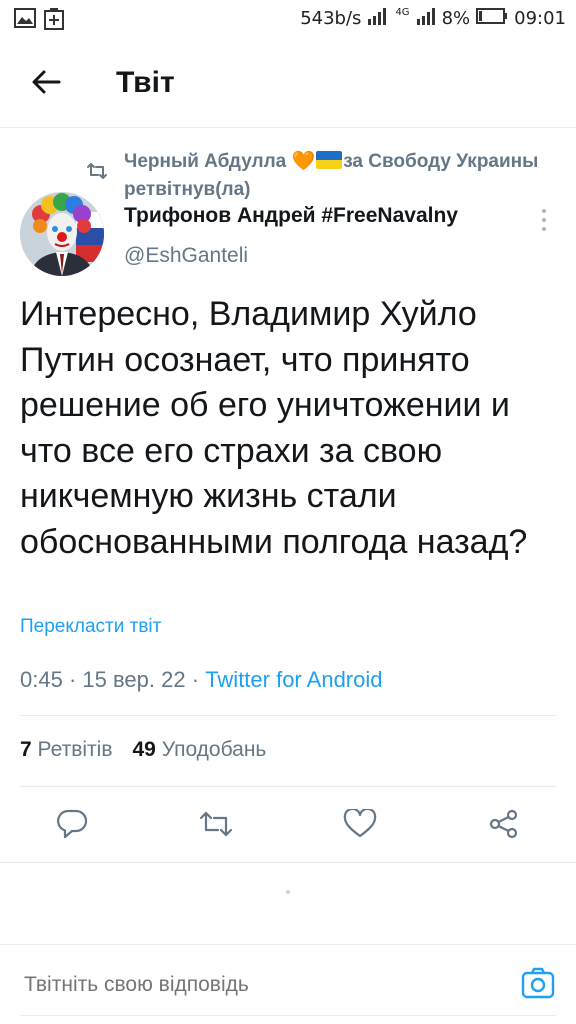  What do you see at coordinates (329, 160) in the screenshot?
I see `ukraine-flag-icon` at bounding box center [329, 160].